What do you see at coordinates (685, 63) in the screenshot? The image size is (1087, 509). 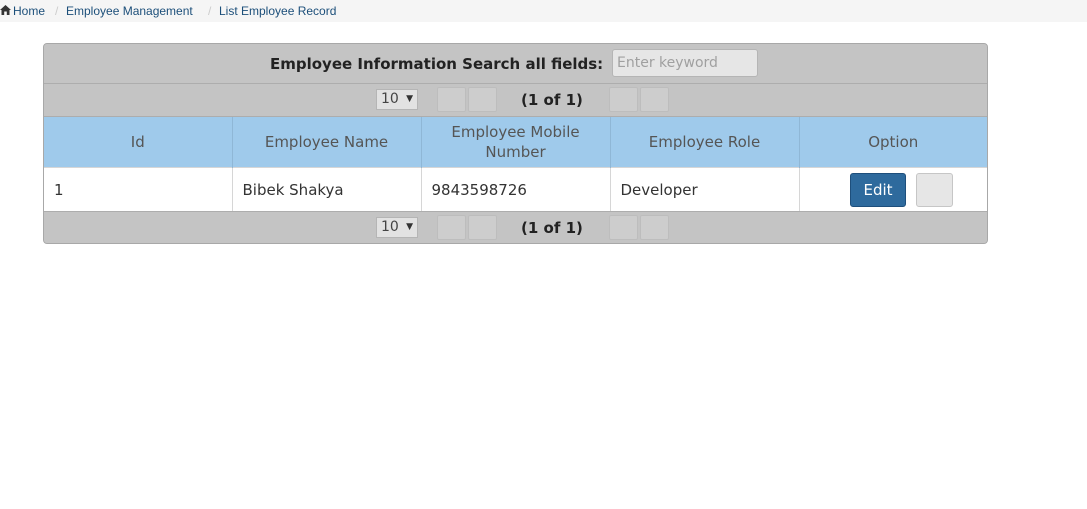 I see `global-search-input` at bounding box center [685, 63].